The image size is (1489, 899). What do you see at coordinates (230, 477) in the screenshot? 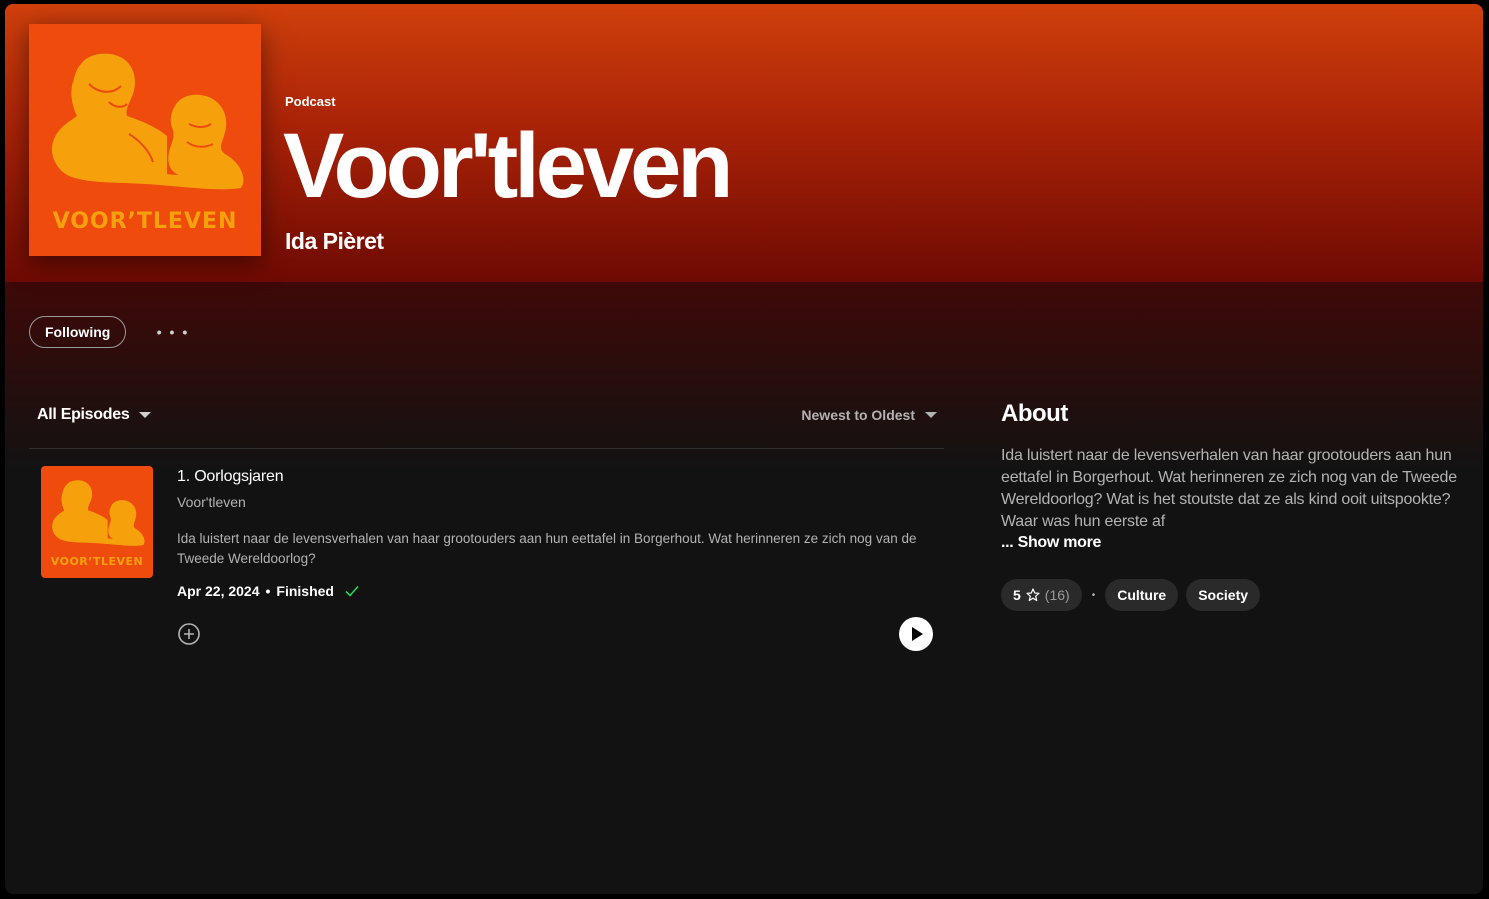
I see `episode-title: 1. Oorlogsjaren` at bounding box center [230, 477].